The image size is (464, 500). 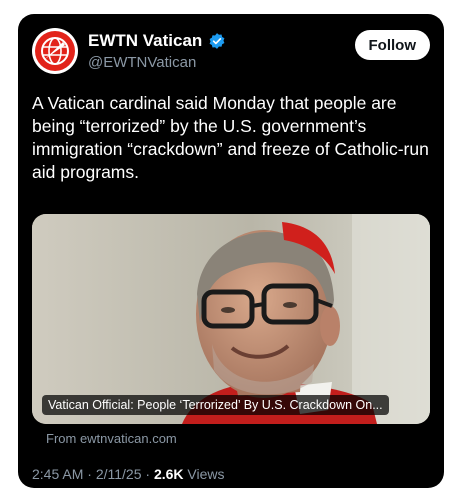 What do you see at coordinates (142, 62) in the screenshot?
I see `author-handle: @EWTNVatican` at bounding box center [142, 62].